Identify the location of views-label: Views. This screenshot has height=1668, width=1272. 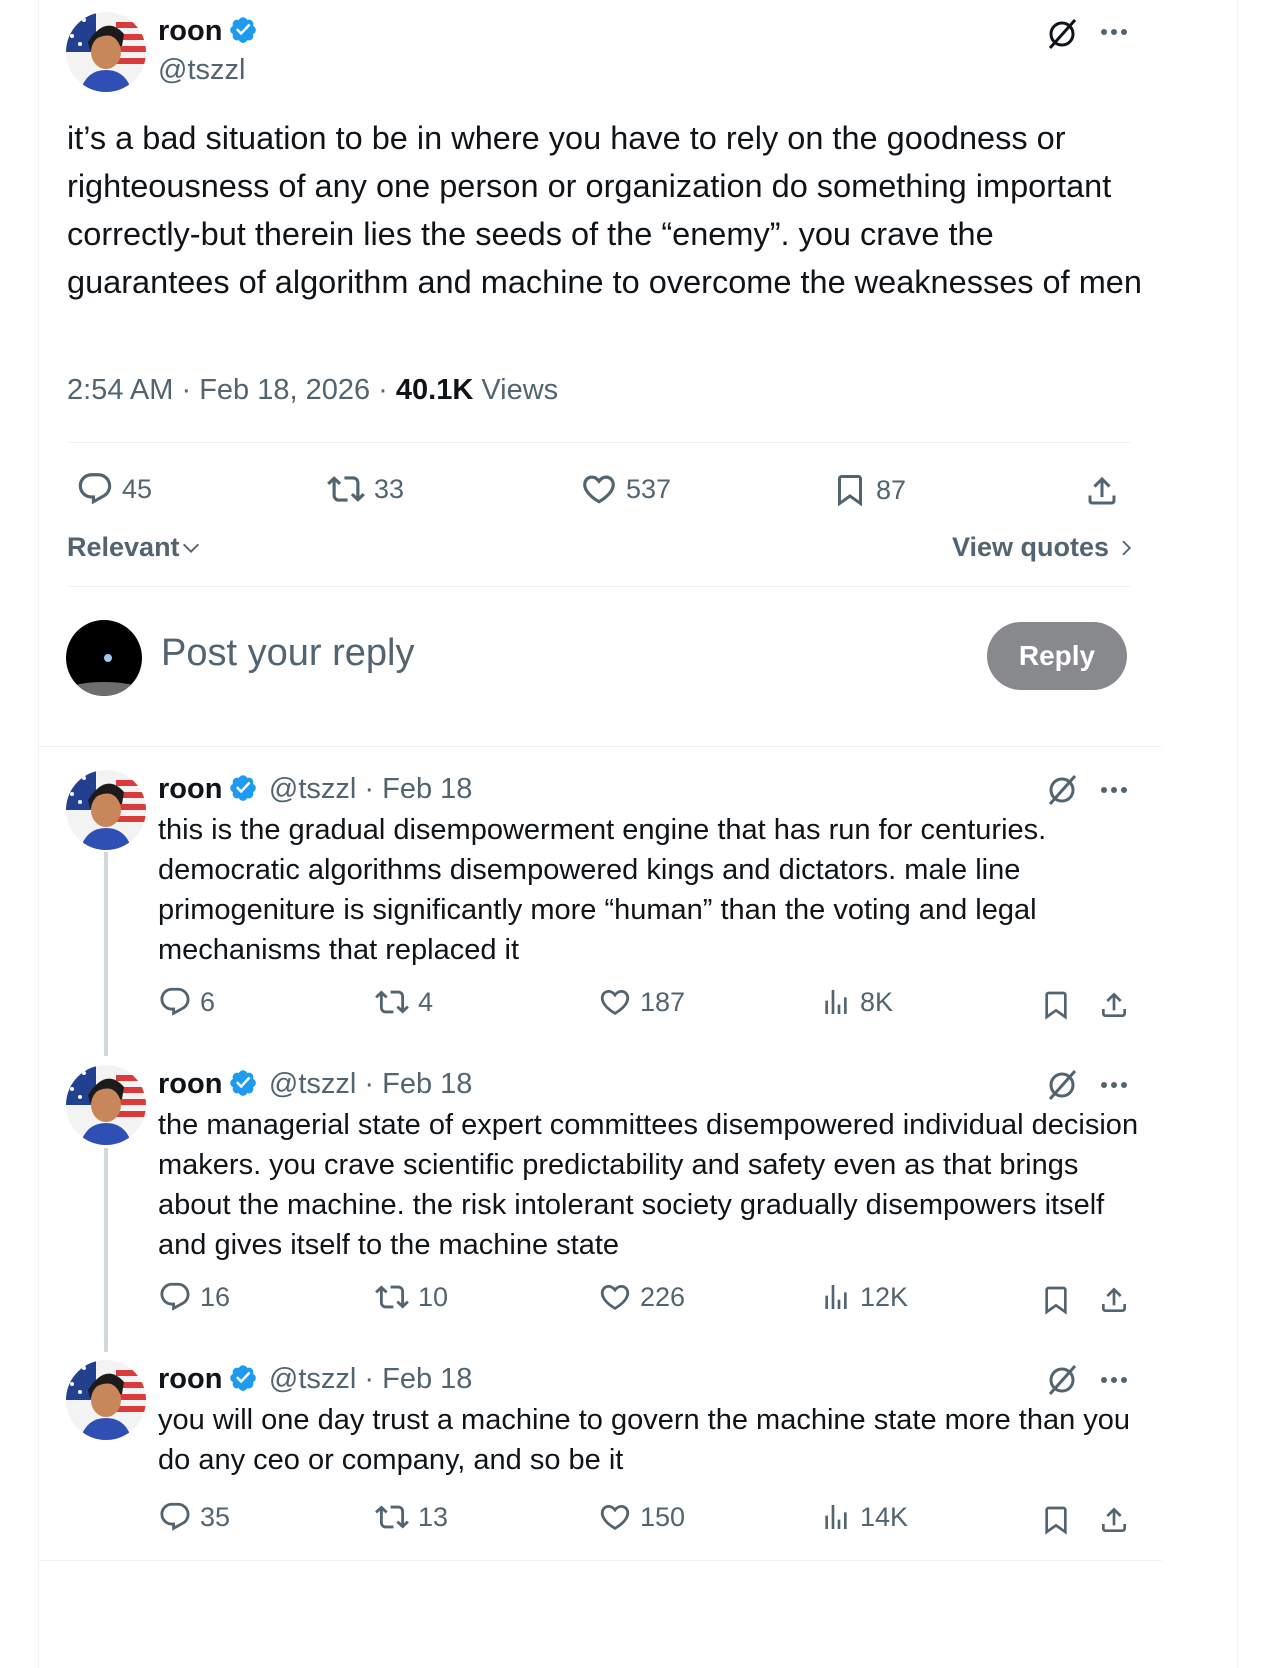
(520, 390).